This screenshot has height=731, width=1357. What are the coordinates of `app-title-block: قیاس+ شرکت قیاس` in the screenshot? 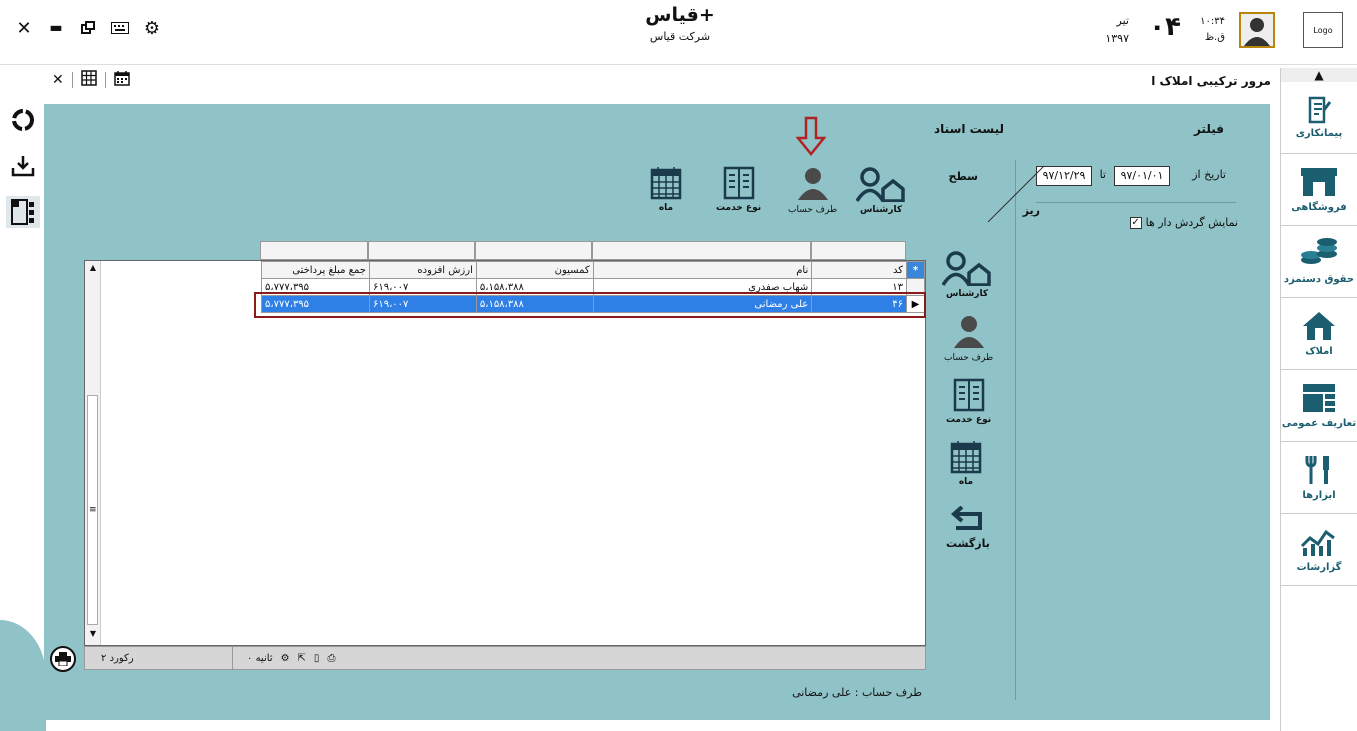 It's located at (680, 23).